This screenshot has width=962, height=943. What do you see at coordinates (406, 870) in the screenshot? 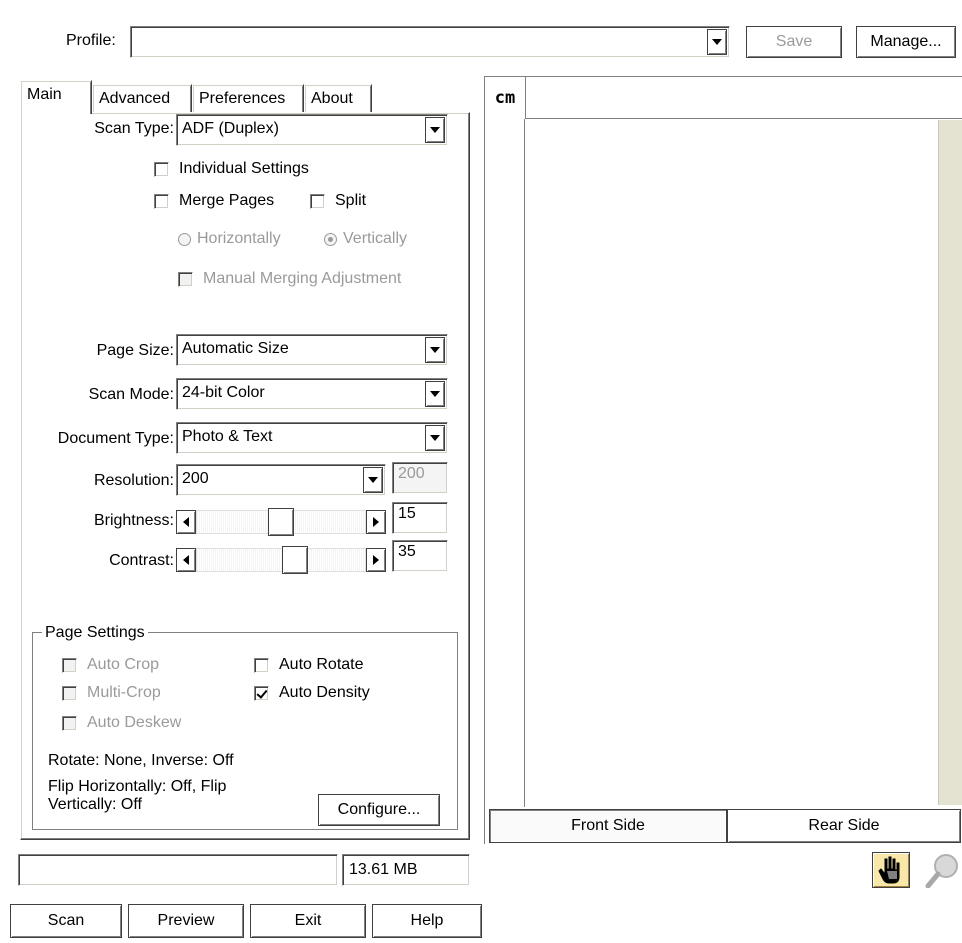
I see `memory-field: 13.61 MB` at bounding box center [406, 870].